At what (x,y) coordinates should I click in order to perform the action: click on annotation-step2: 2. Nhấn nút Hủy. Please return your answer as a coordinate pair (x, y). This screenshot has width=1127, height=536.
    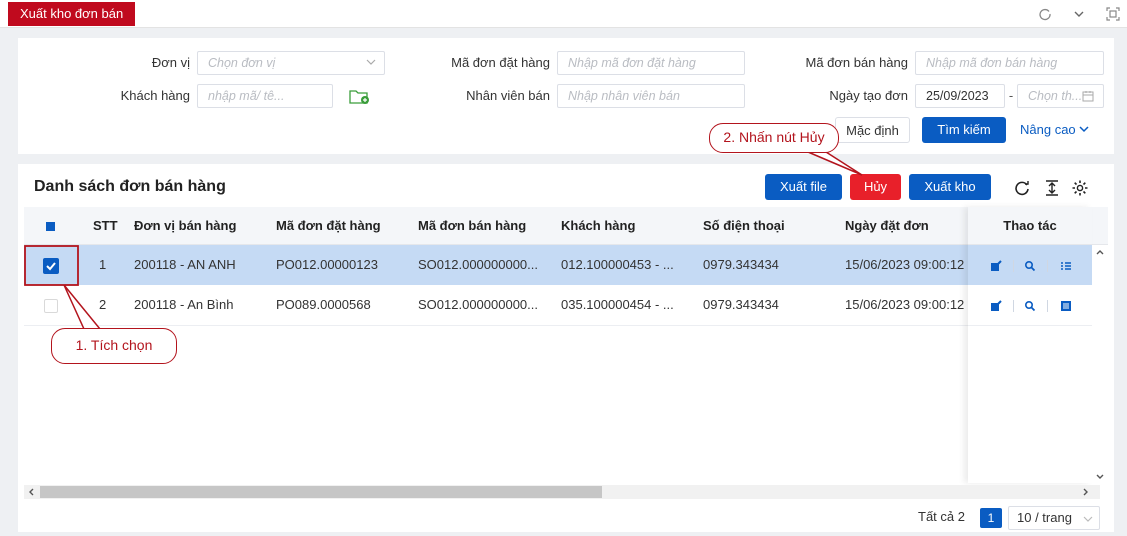
    Looking at the image, I should click on (774, 138).